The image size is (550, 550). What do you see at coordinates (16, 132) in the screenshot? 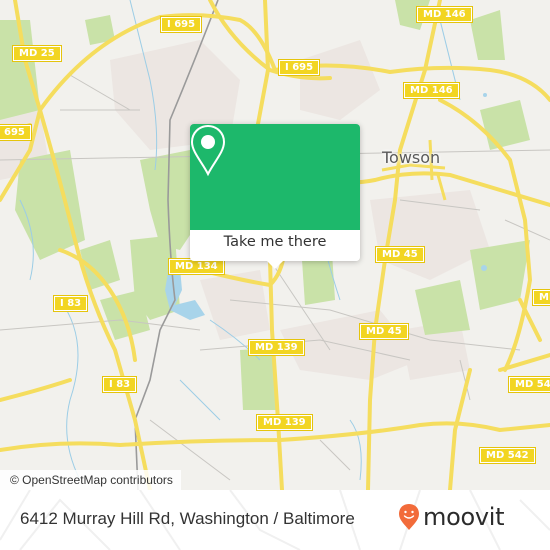
I see `road-shield: 695` at bounding box center [16, 132].